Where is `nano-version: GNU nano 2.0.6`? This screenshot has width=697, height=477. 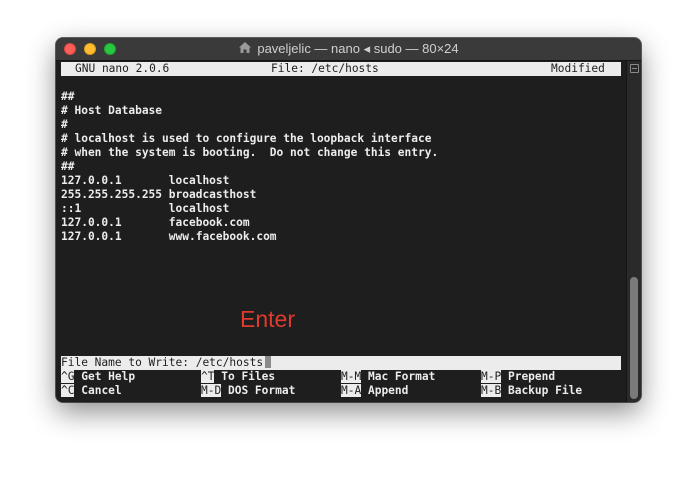 nano-version: GNU nano 2.0.6 is located at coordinates (122, 68).